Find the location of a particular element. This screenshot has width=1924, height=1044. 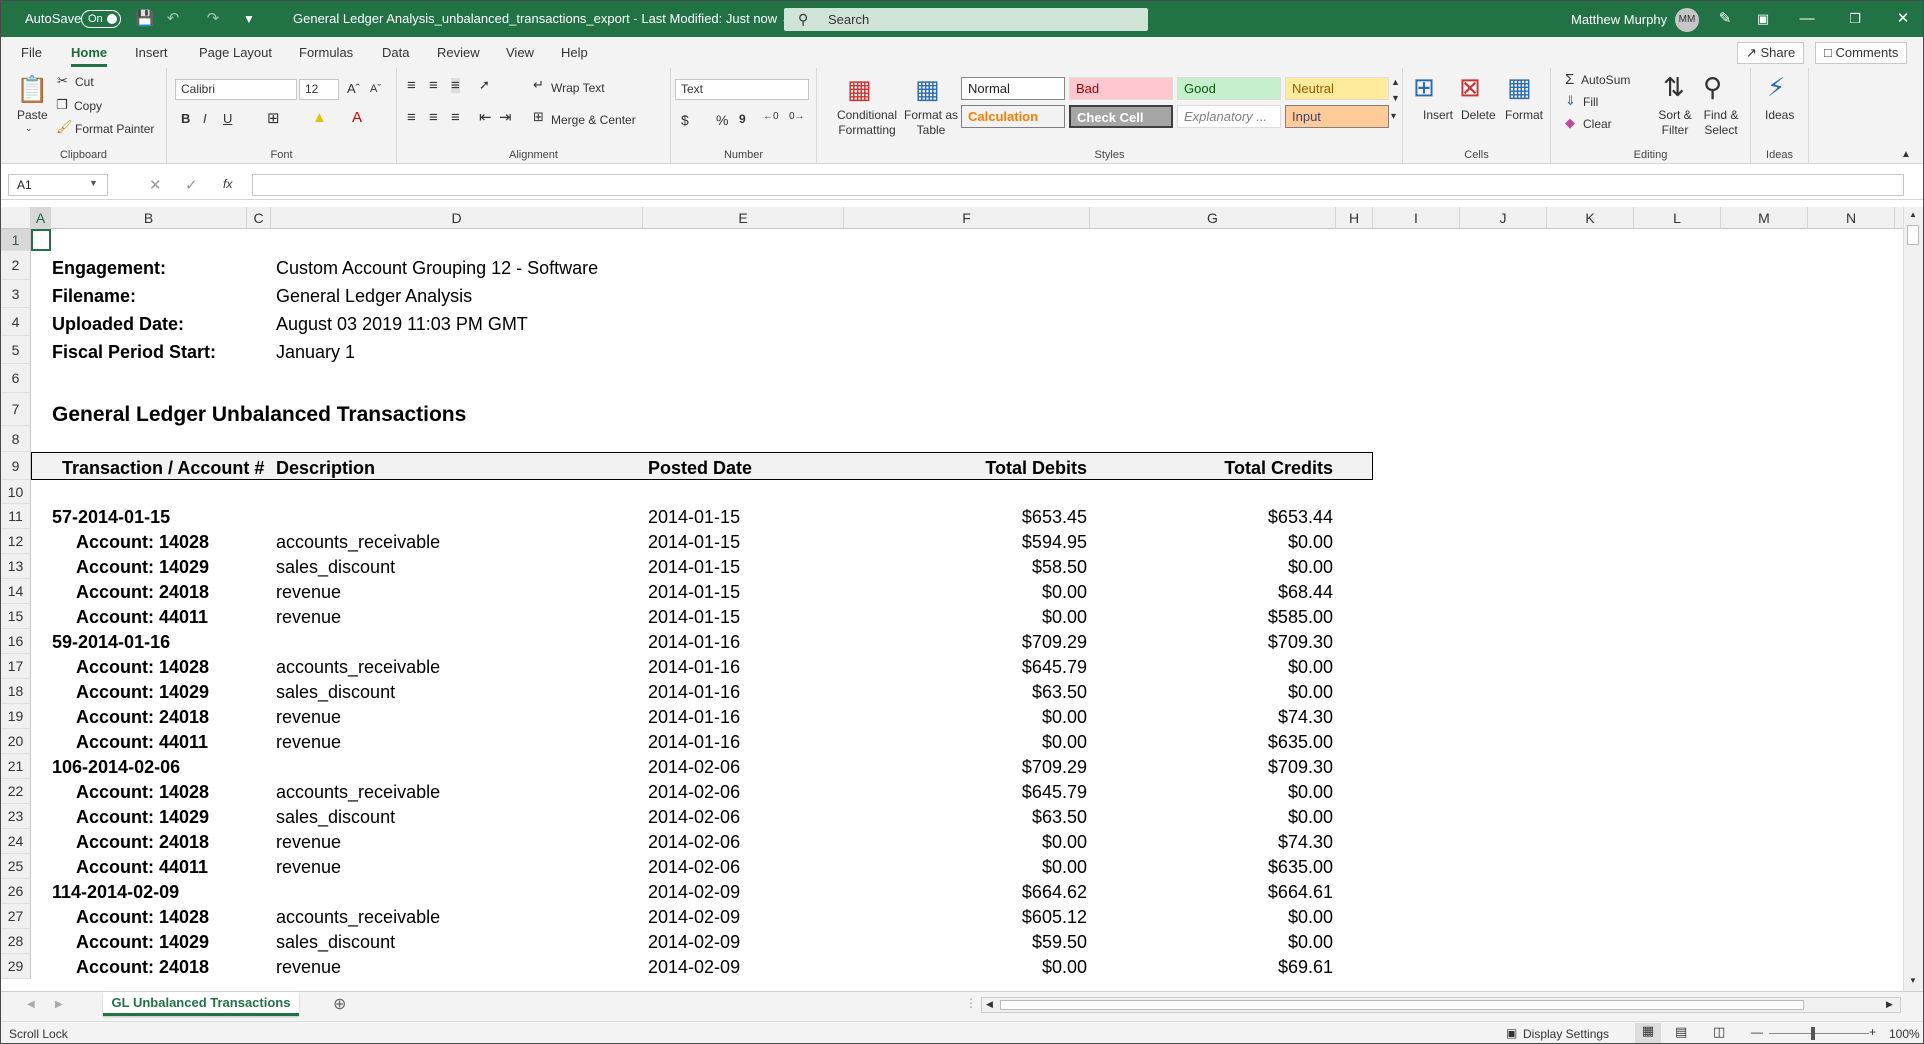

style-normal: Normal is located at coordinates (1013, 88).